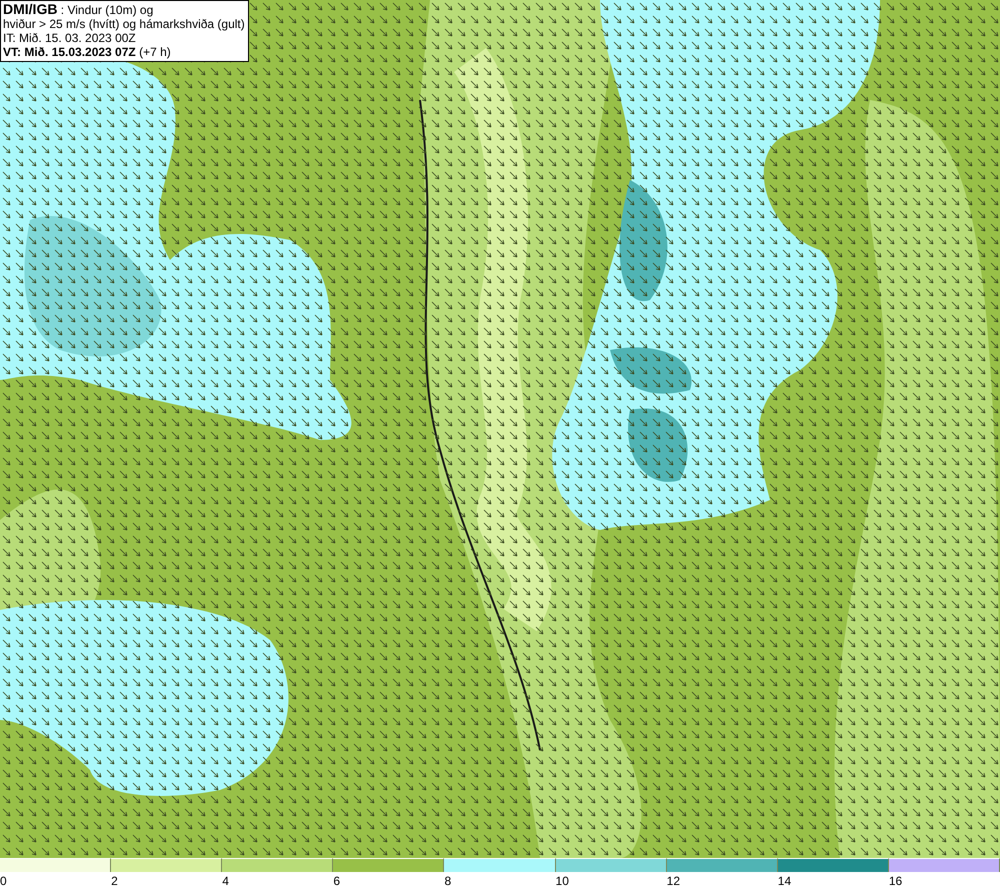  What do you see at coordinates (114, 880) in the screenshot?
I see `legend-tick-label: 2` at bounding box center [114, 880].